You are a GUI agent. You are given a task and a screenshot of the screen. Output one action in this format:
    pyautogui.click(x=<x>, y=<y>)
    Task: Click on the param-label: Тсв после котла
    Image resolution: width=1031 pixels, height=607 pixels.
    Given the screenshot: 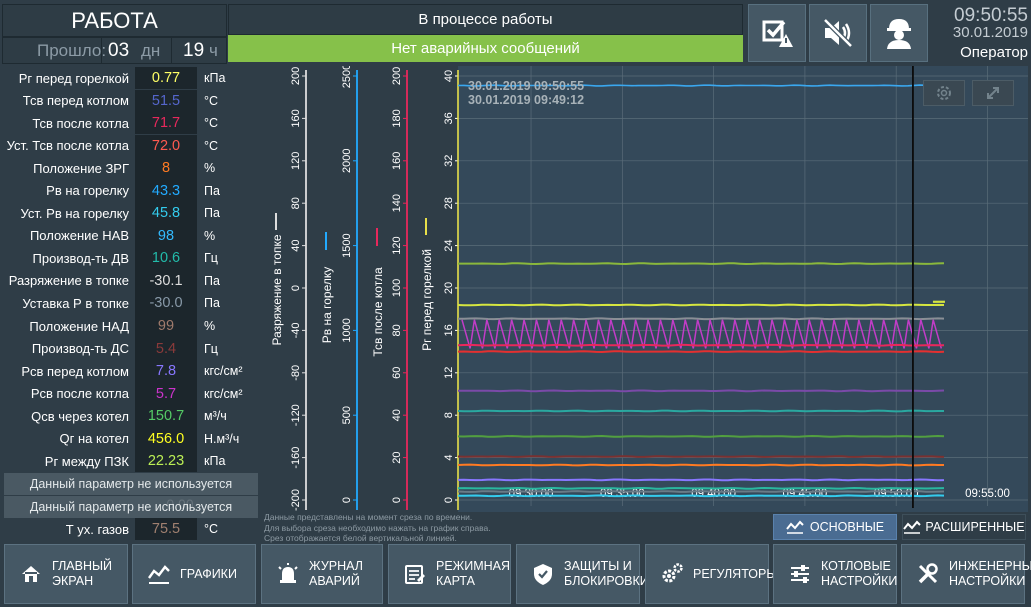 What is the action you would take?
    pyautogui.click(x=80, y=123)
    